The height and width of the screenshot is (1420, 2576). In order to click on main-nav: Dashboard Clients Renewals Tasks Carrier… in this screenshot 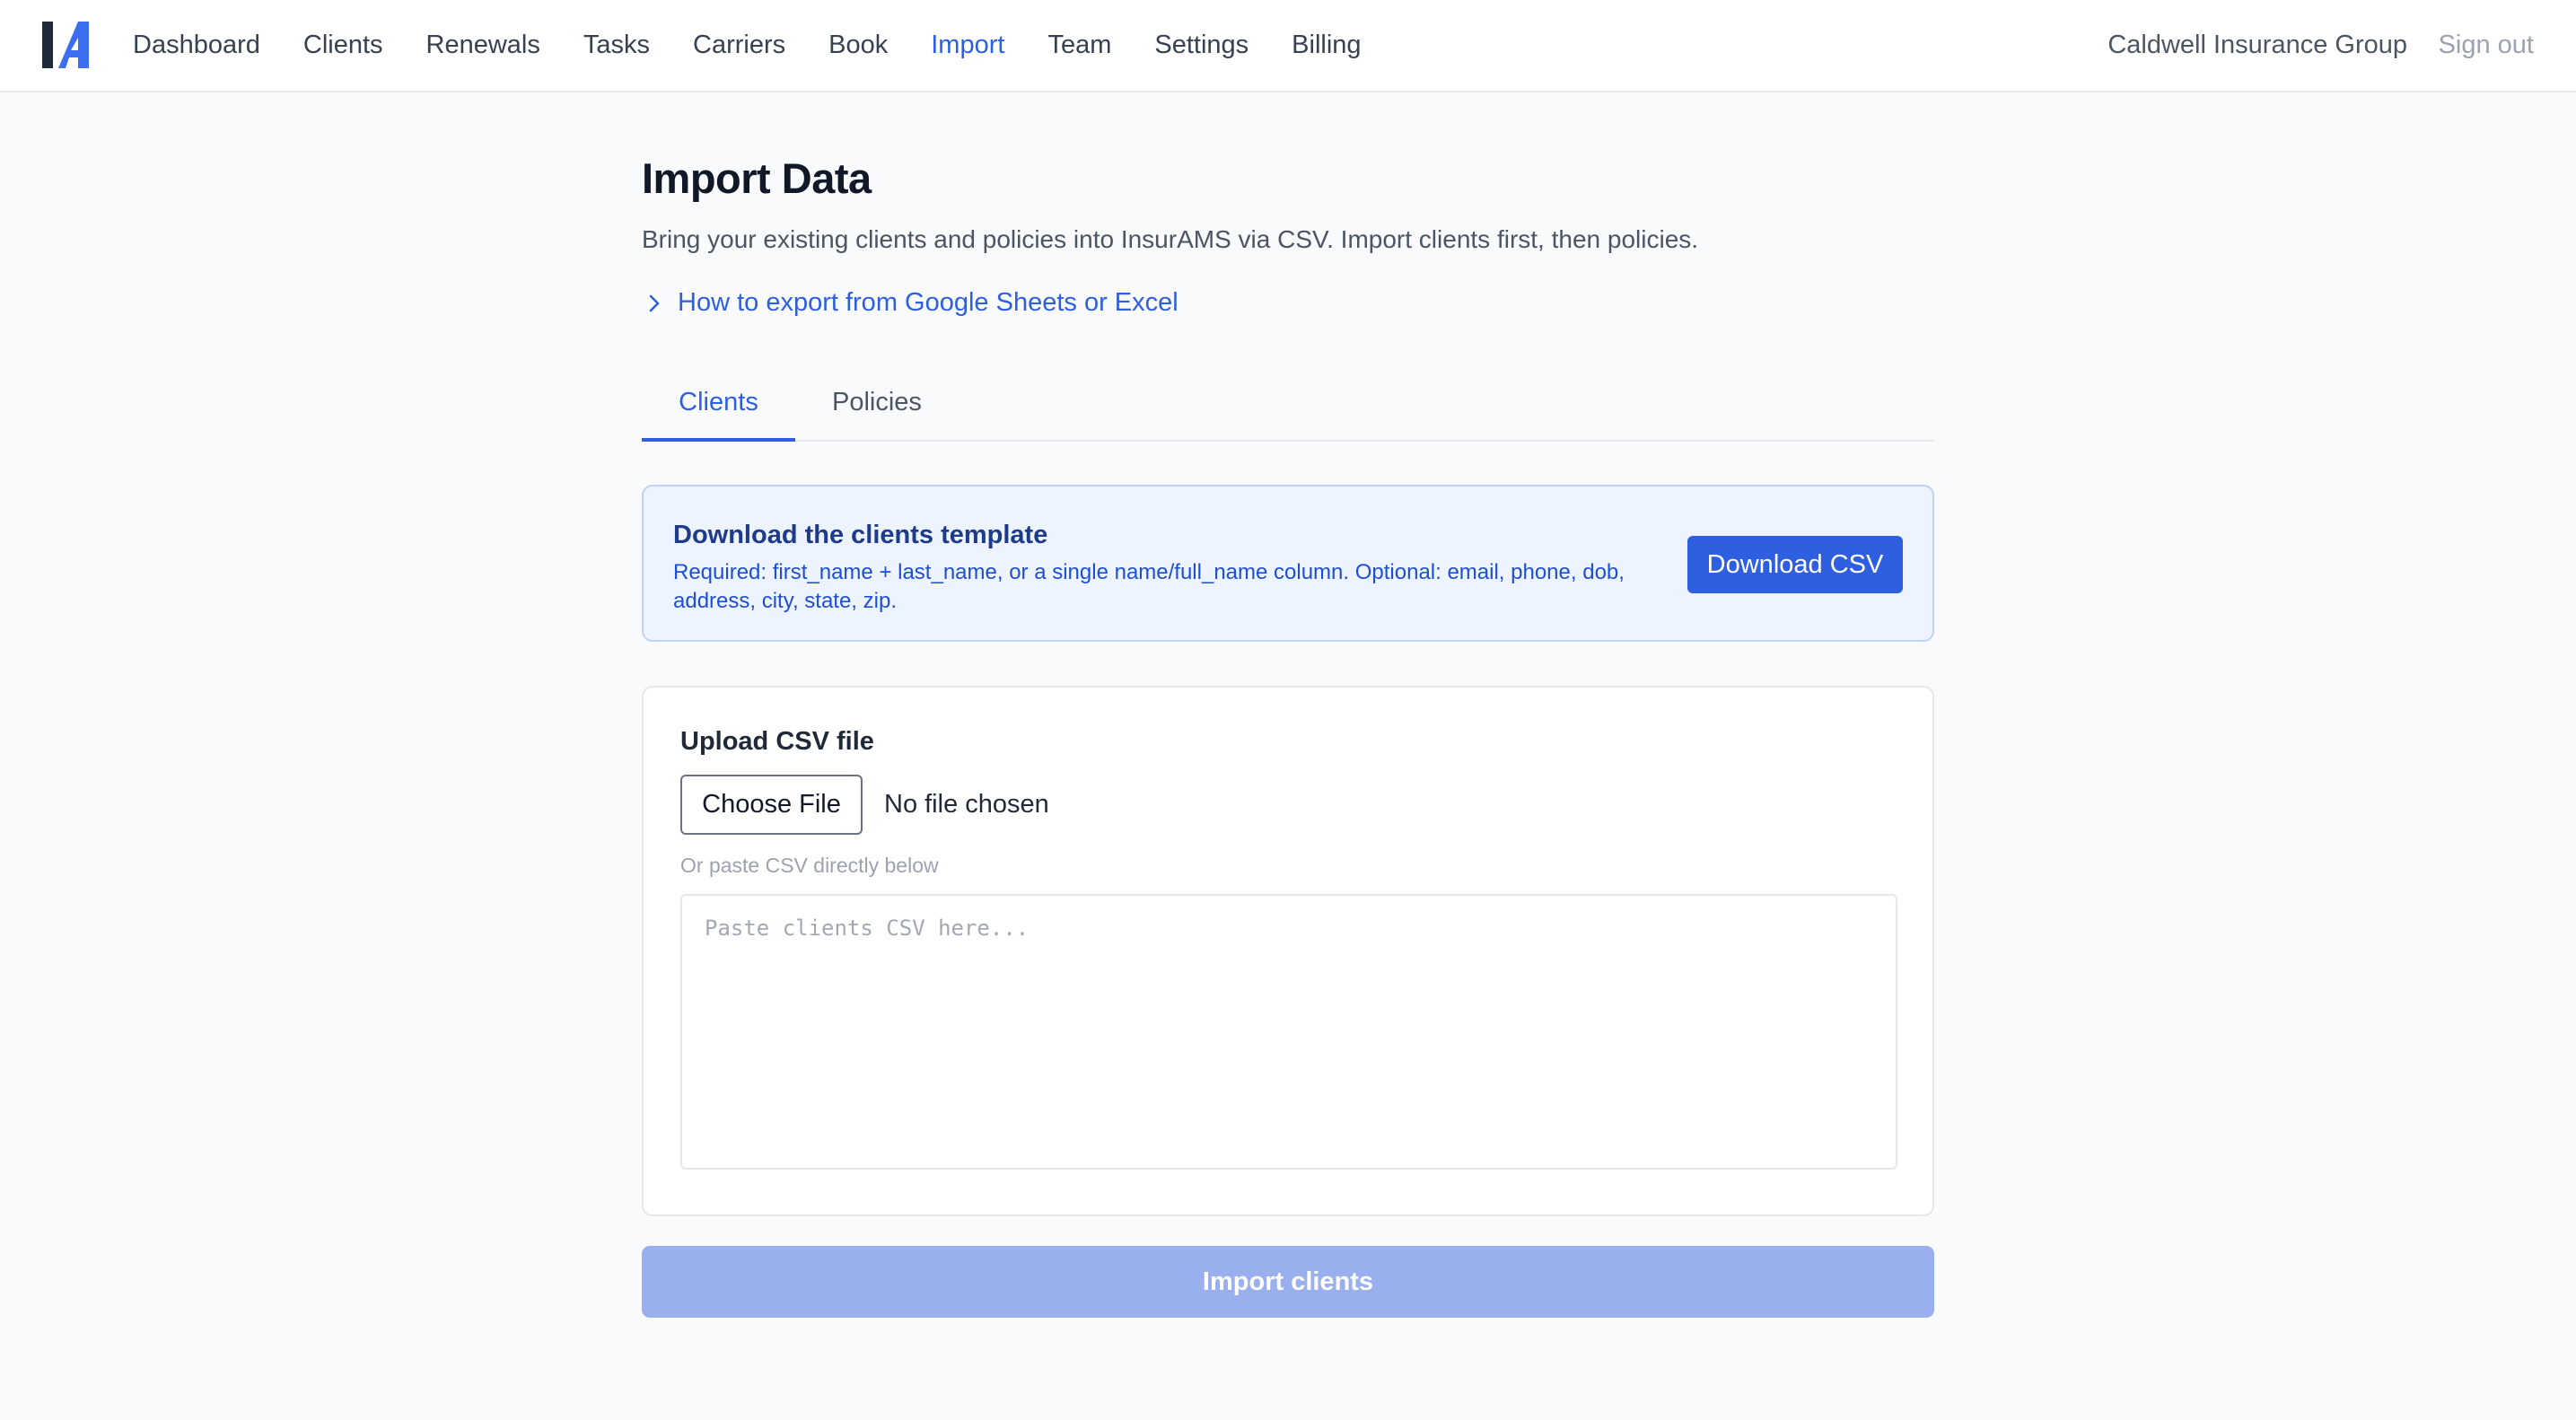, I will do `click(769, 46)`.